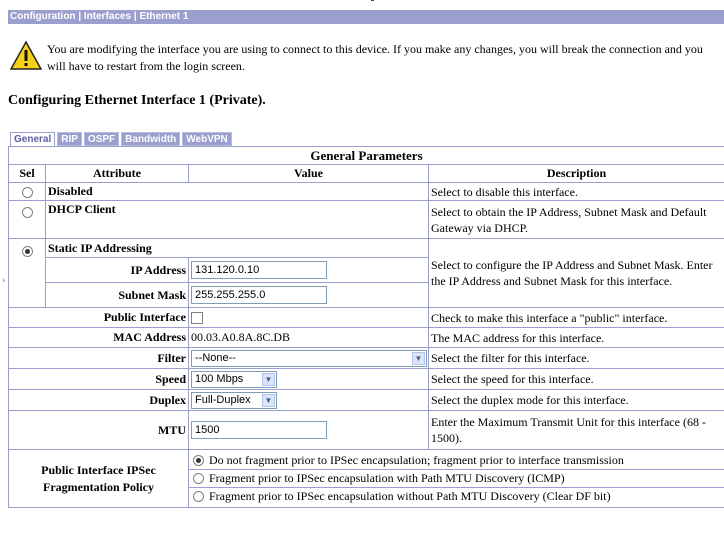 The height and width of the screenshot is (546, 724). Describe the element at coordinates (575, 337) in the screenshot. I see `mac-address-description: The MAC address for this interface.` at that location.